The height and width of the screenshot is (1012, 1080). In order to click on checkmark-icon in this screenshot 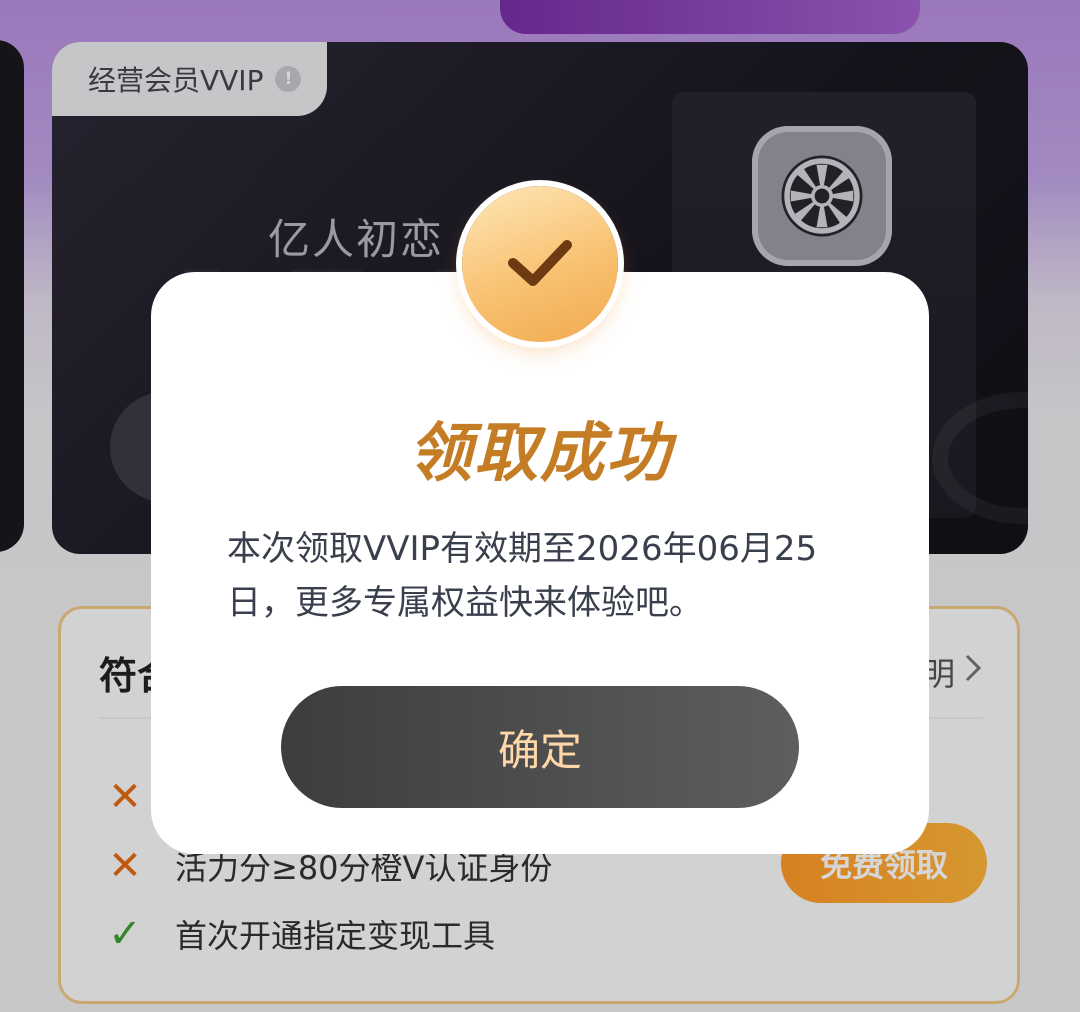, I will do `click(540, 264)`.